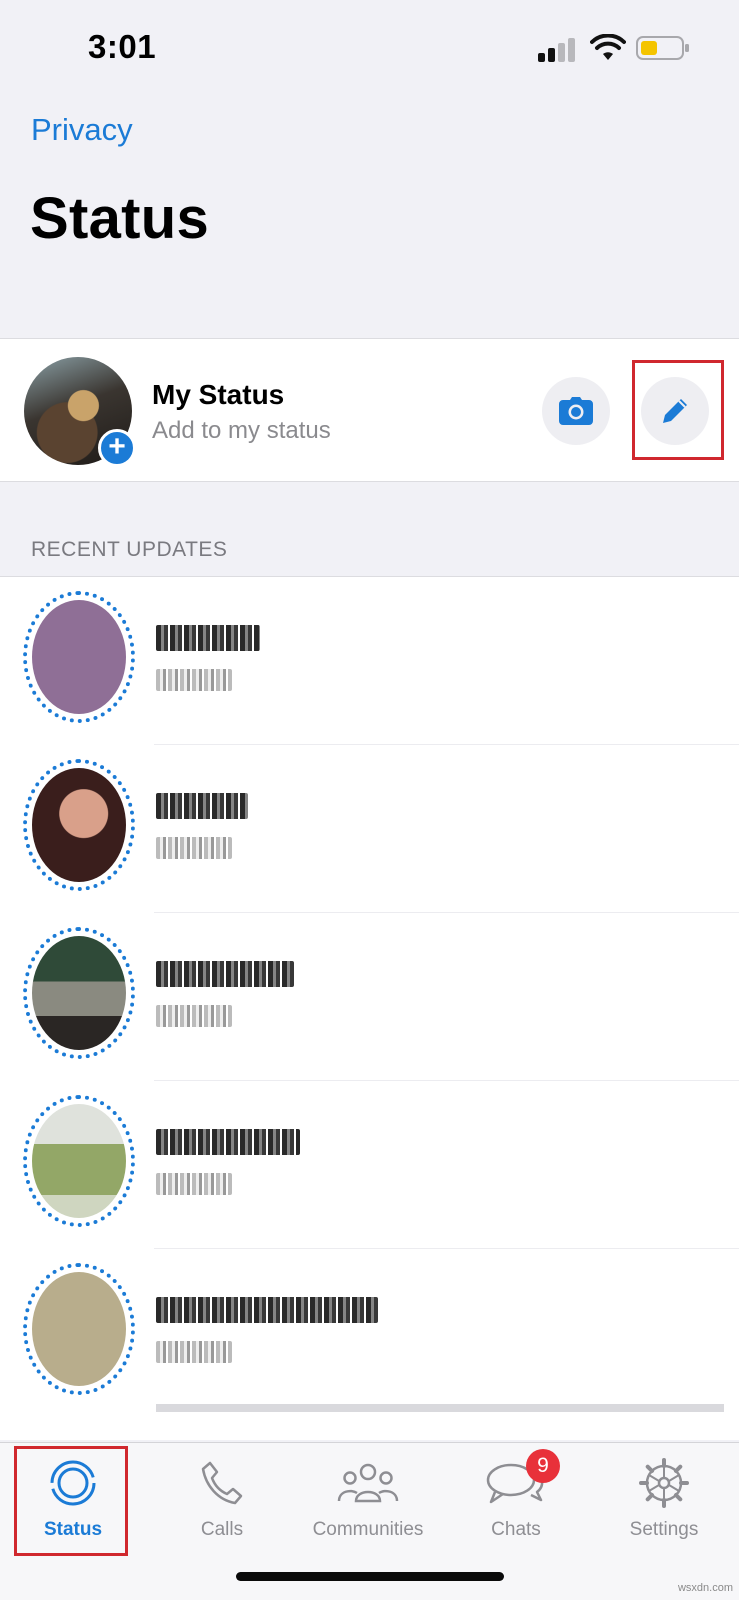 The height and width of the screenshot is (1600, 739). Describe the element at coordinates (122, 46) in the screenshot. I see `clock: 3:01` at that location.